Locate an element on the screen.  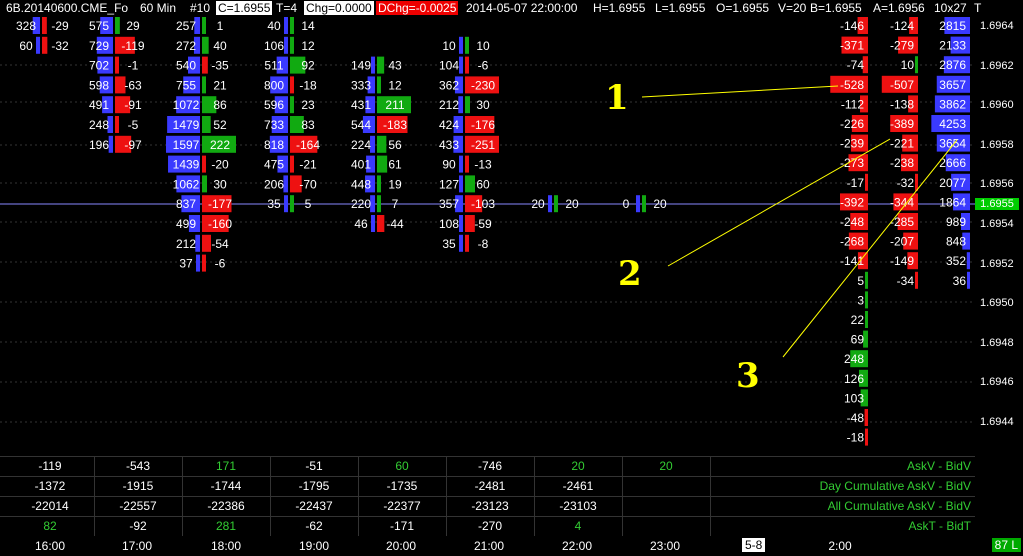
time-label: 18:00 is located at coordinates (226, 546).